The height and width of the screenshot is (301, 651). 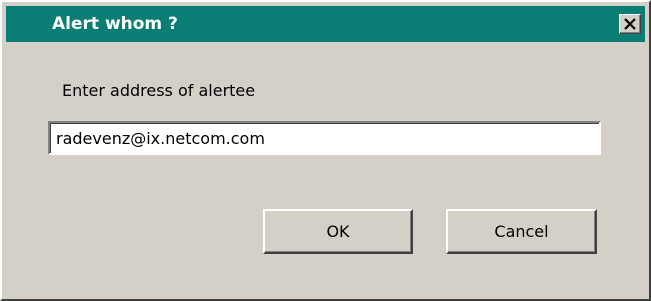 I want to click on dialog-title: Alert whom ?, so click(x=115, y=24).